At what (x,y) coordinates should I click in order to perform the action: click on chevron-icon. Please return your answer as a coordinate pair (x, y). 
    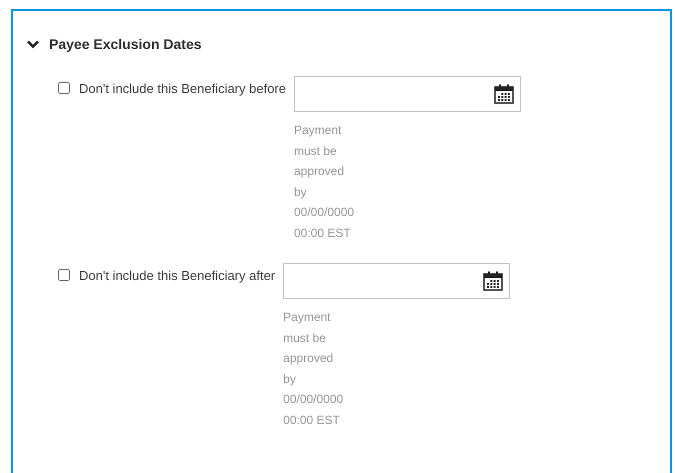
    Looking at the image, I should click on (33, 44).